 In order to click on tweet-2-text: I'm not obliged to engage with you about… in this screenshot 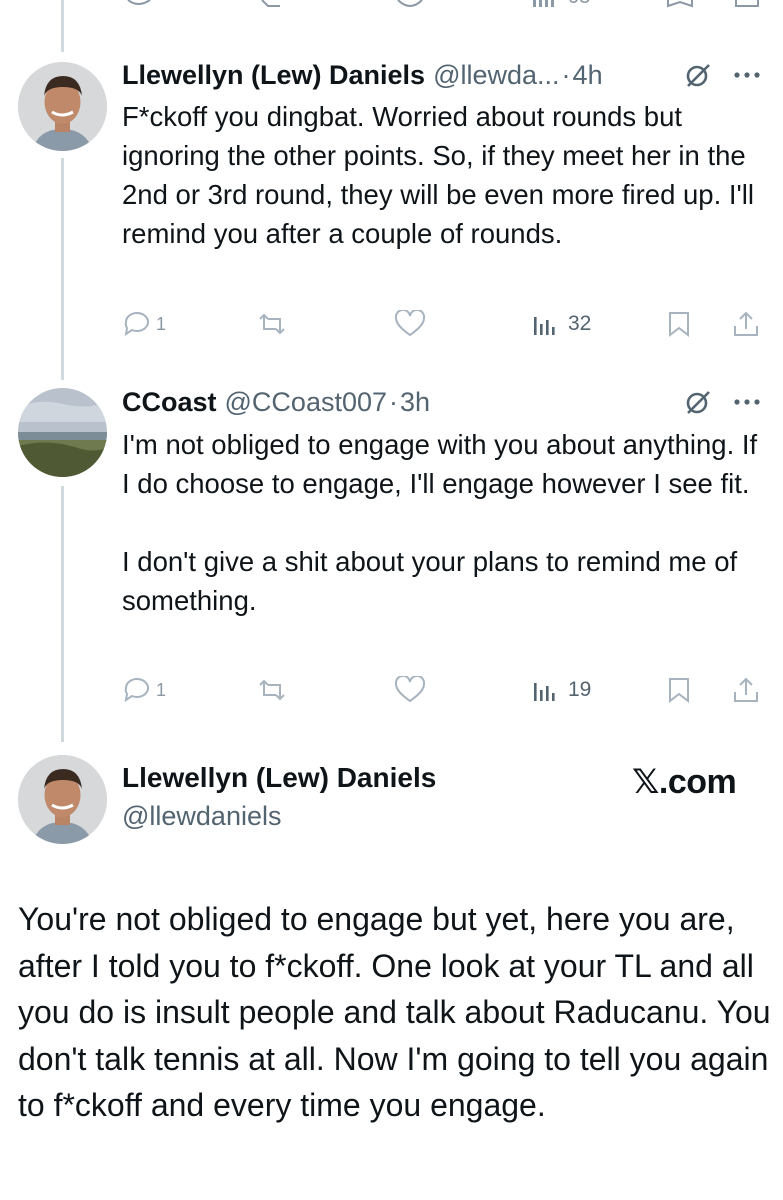, I will do `click(440, 522)`.